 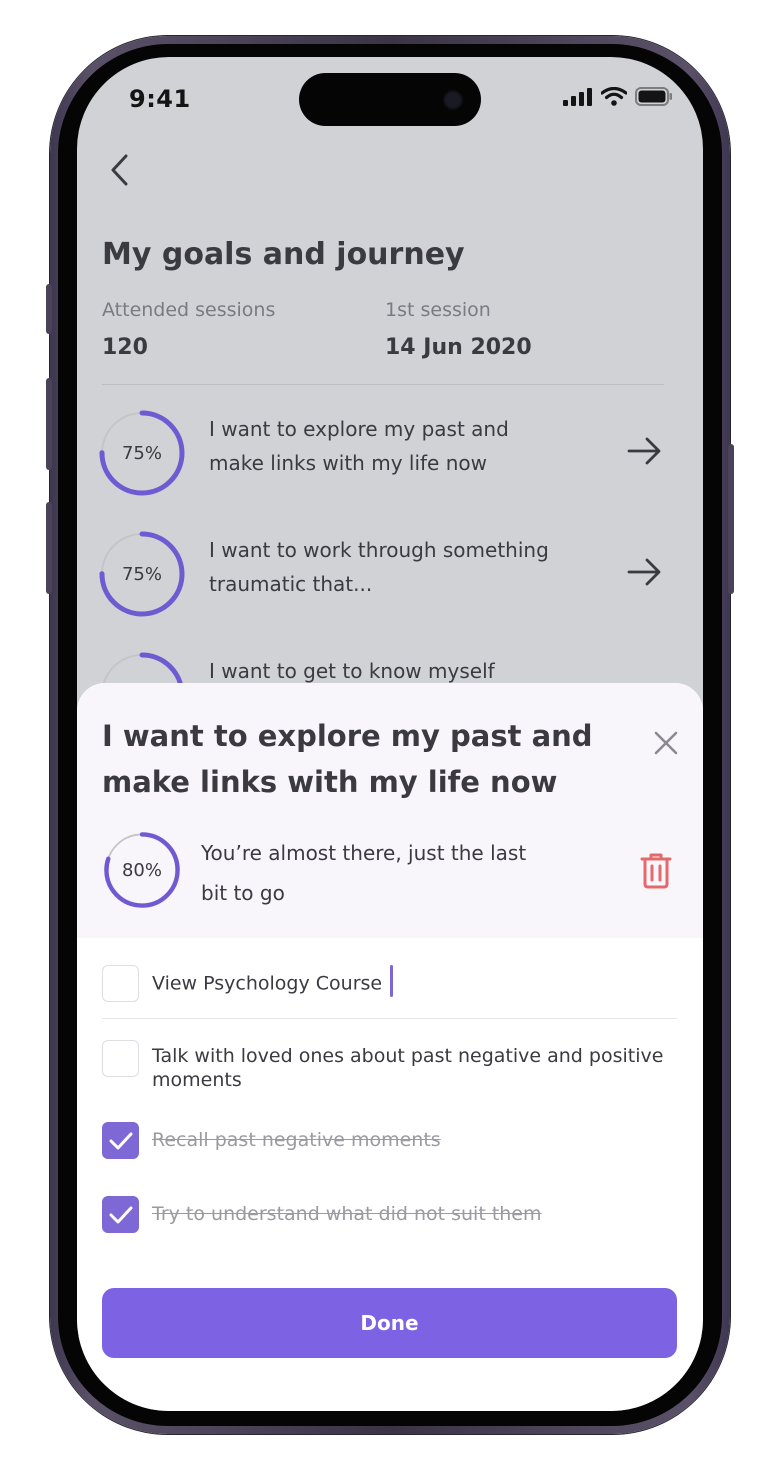 What do you see at coordinates (189, 310) in the screenshot?
I see `stat-label: Attended sessions` at bounding box center [189, 310].